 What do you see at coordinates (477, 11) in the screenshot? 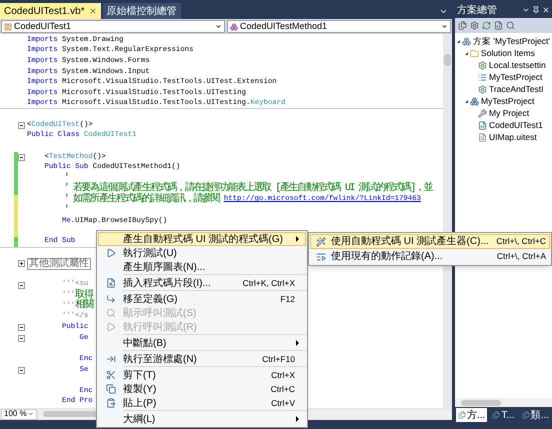
I see `panel-title: 方案總管` at bounding box center [477, 11].